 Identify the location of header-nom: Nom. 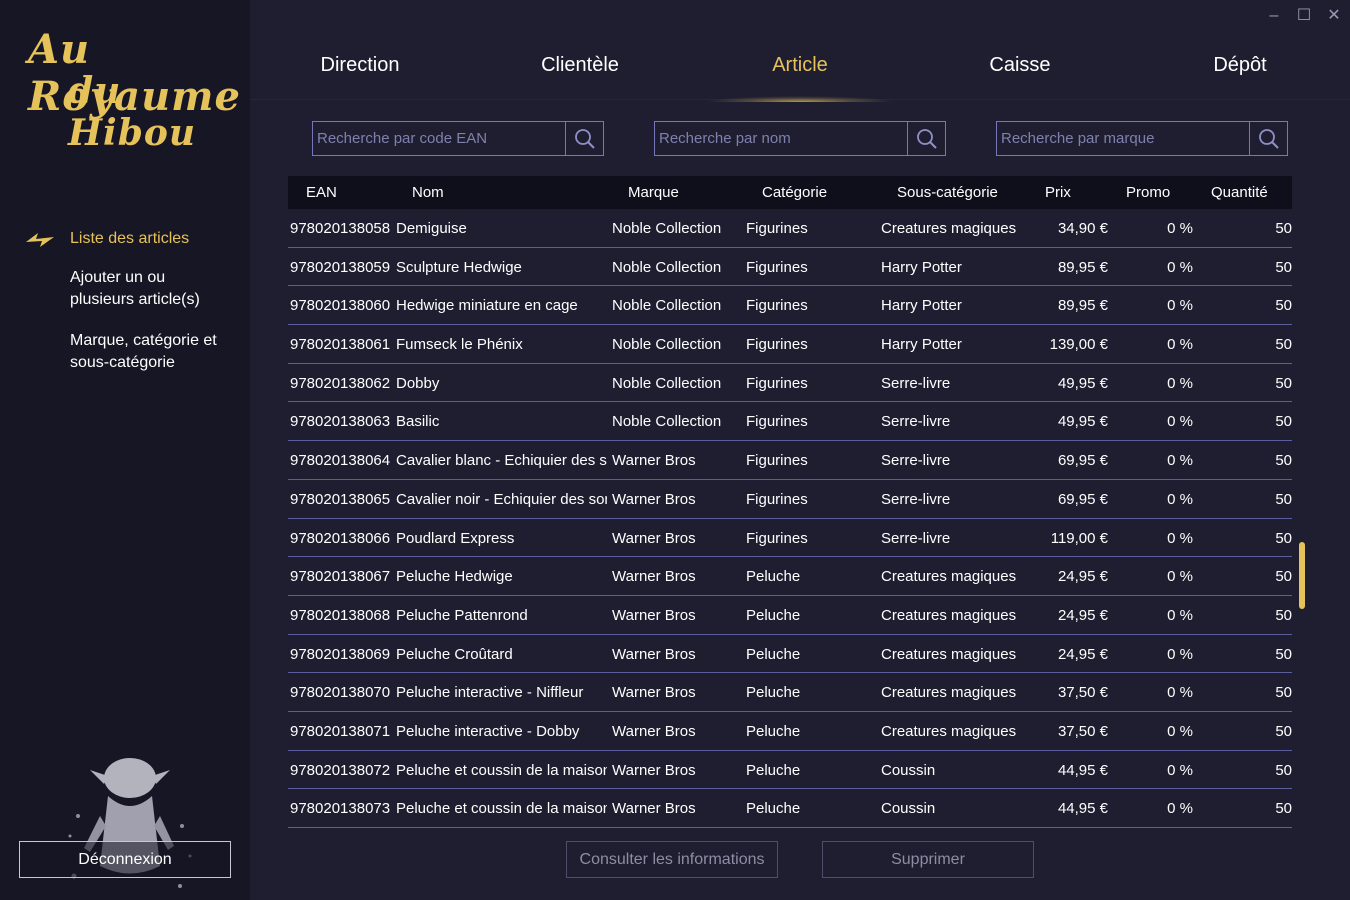
(428, 192).